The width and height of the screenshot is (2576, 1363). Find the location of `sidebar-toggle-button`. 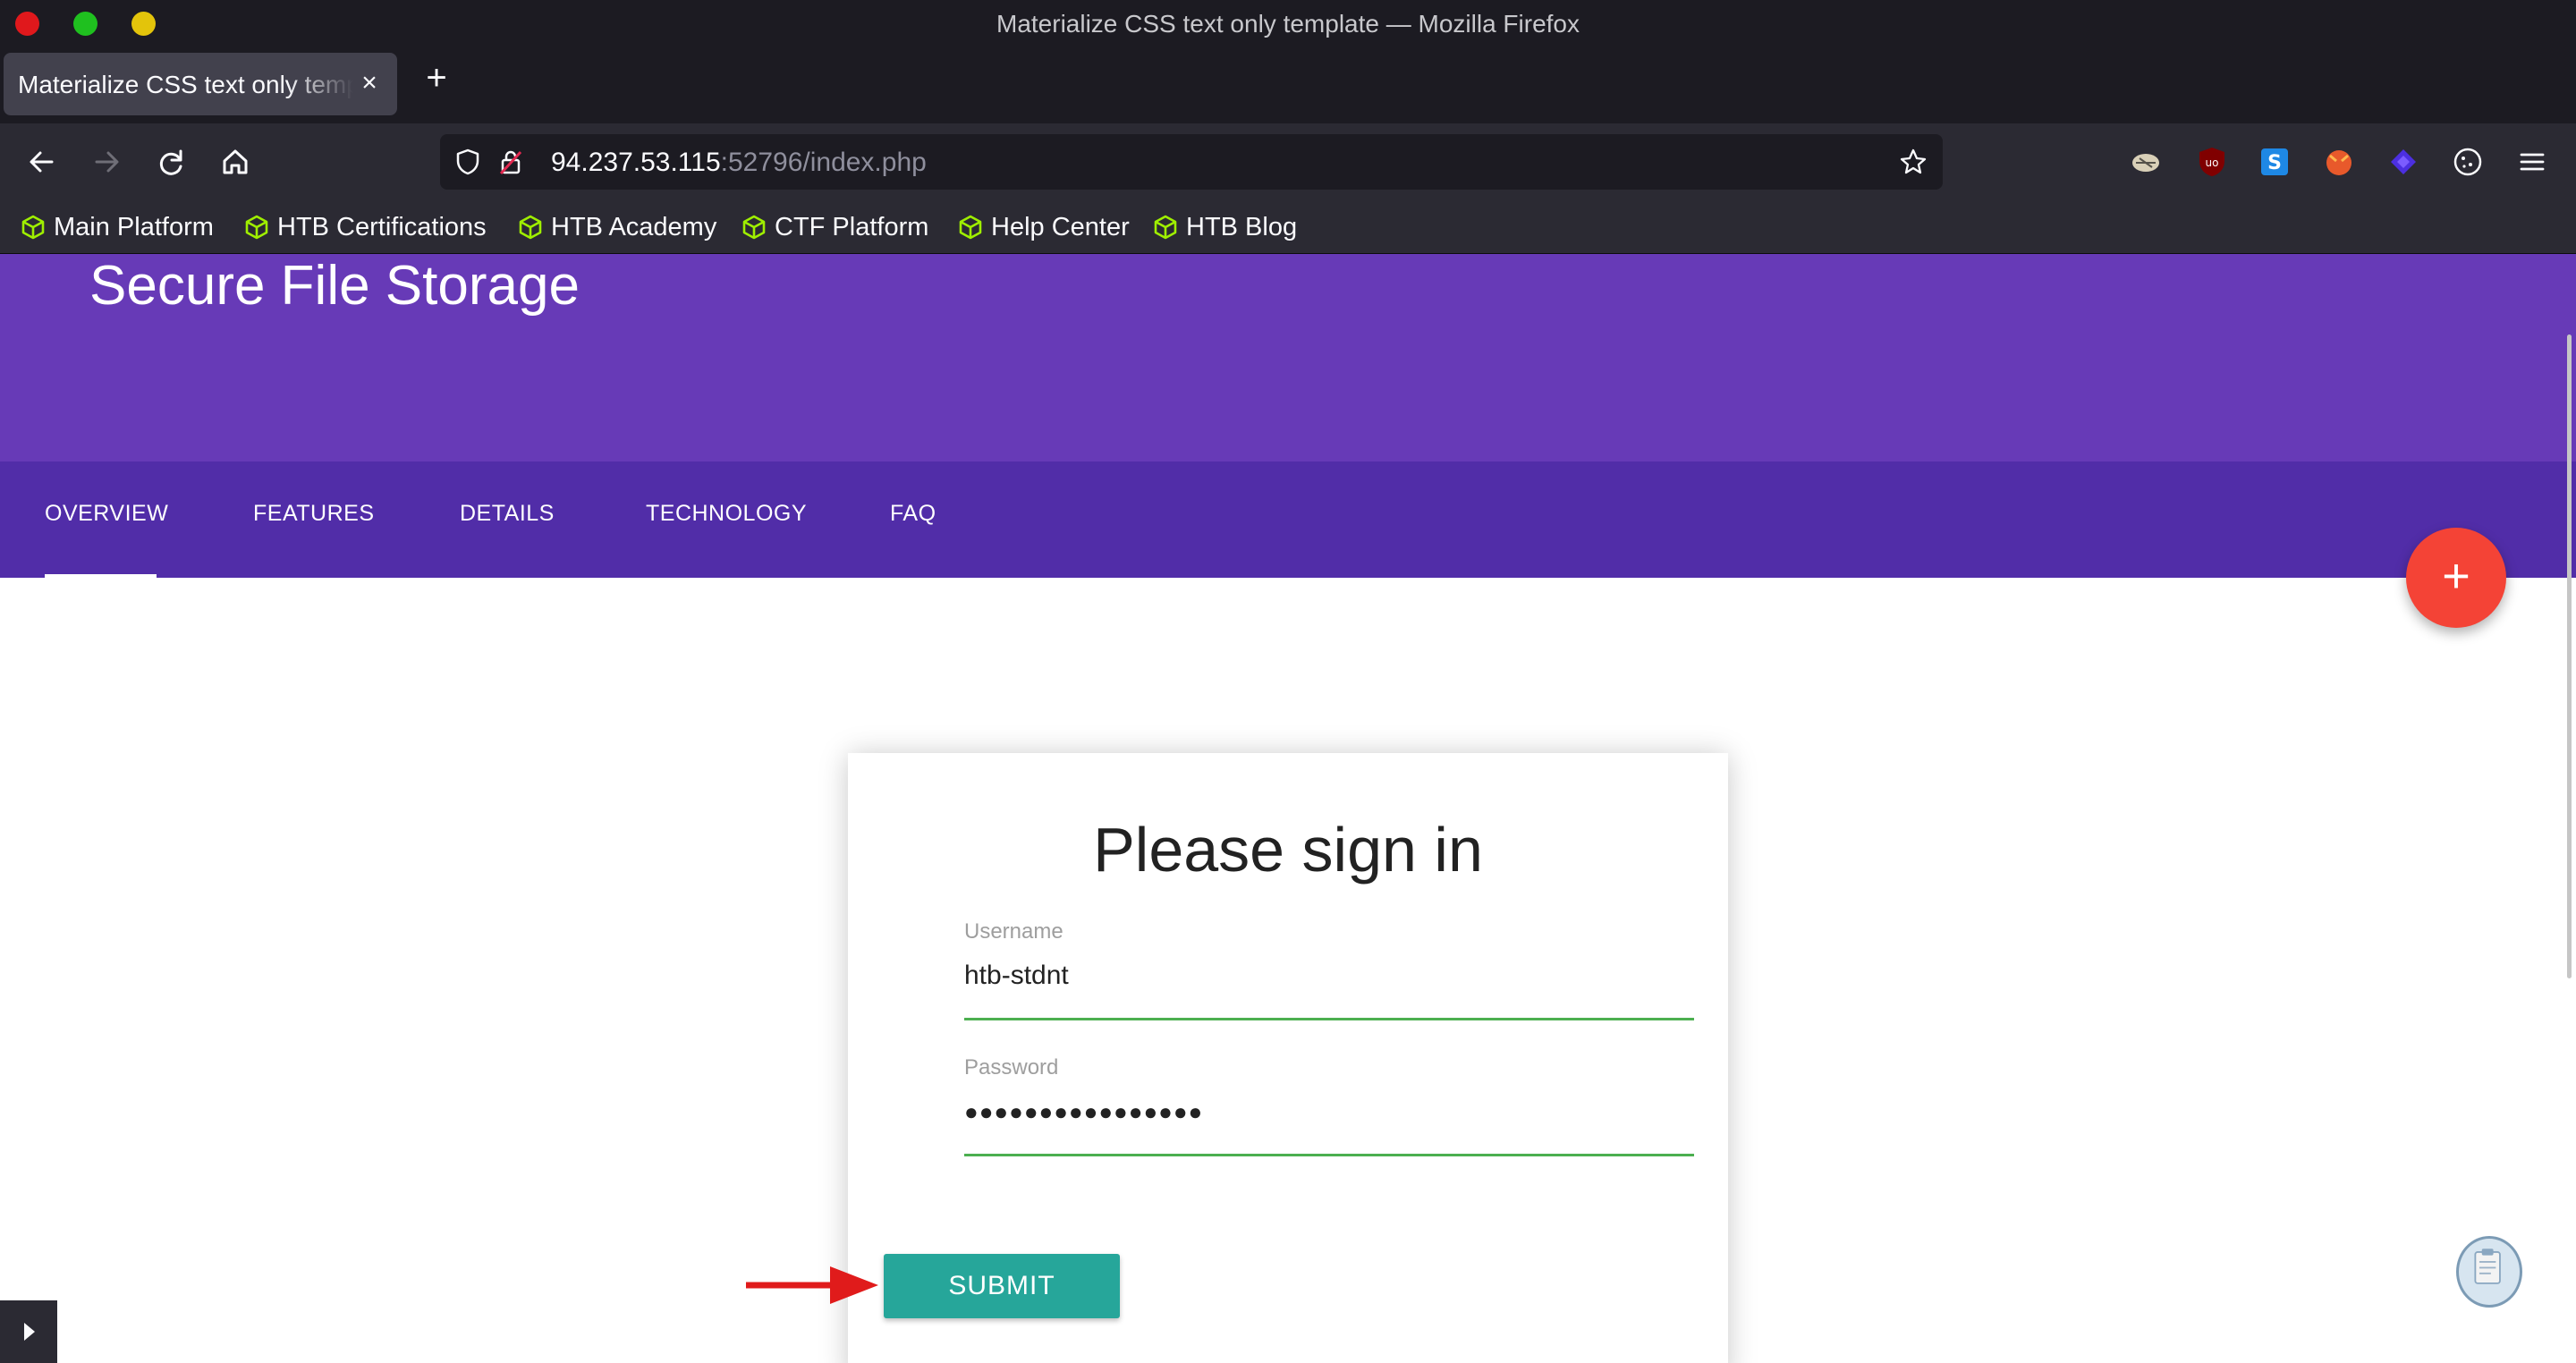

sidebar-toggle-button is located at coordinates (28, 1332).